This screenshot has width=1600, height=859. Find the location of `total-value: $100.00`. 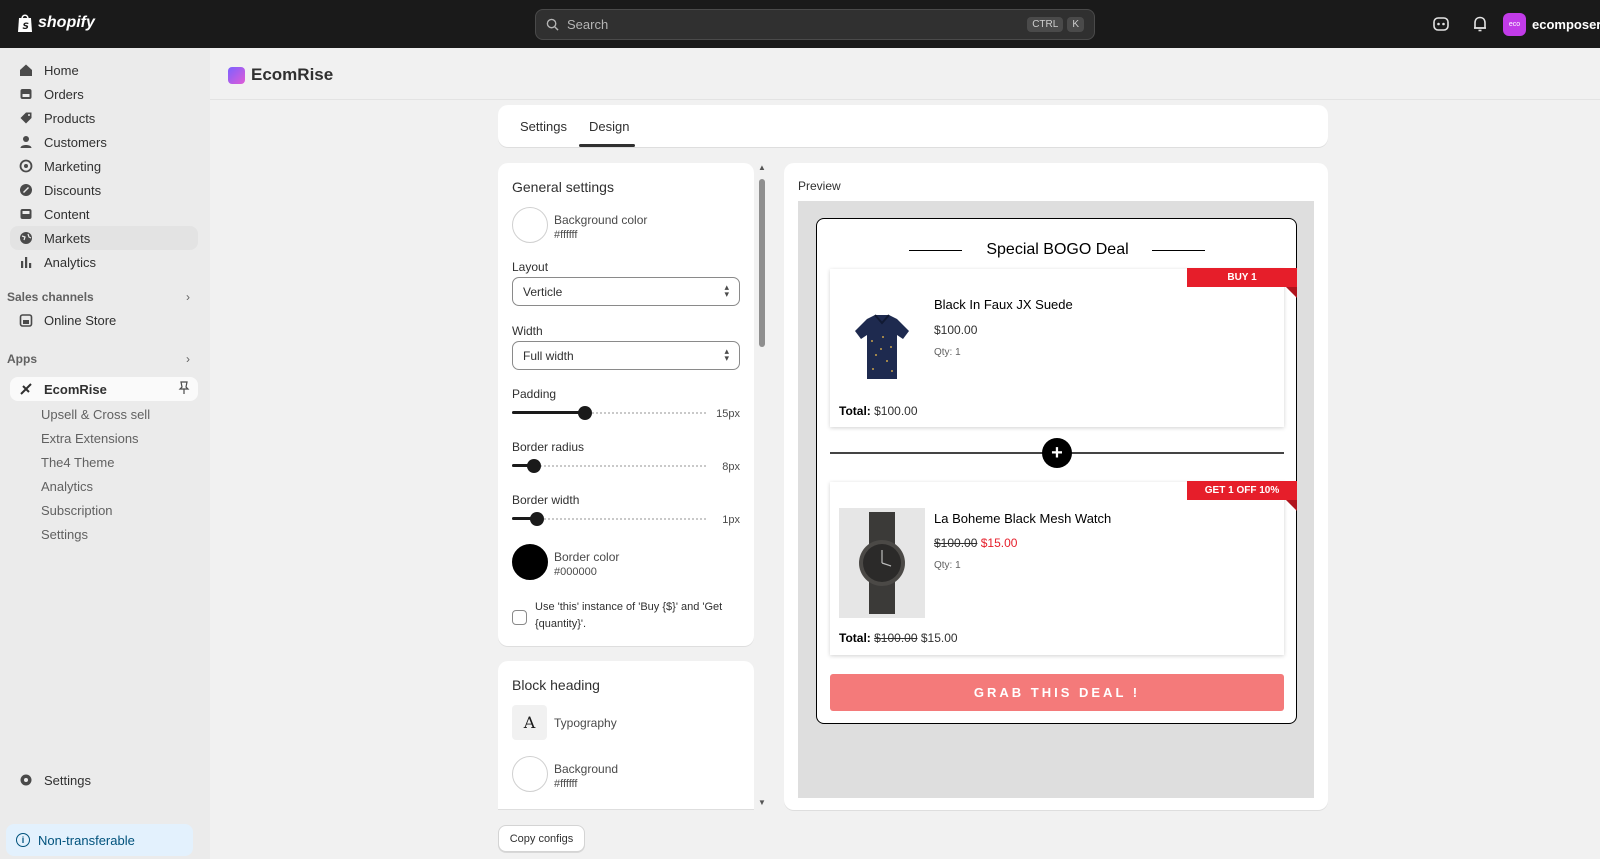

total-value: $100.00 is located at coordinates (896, 411).